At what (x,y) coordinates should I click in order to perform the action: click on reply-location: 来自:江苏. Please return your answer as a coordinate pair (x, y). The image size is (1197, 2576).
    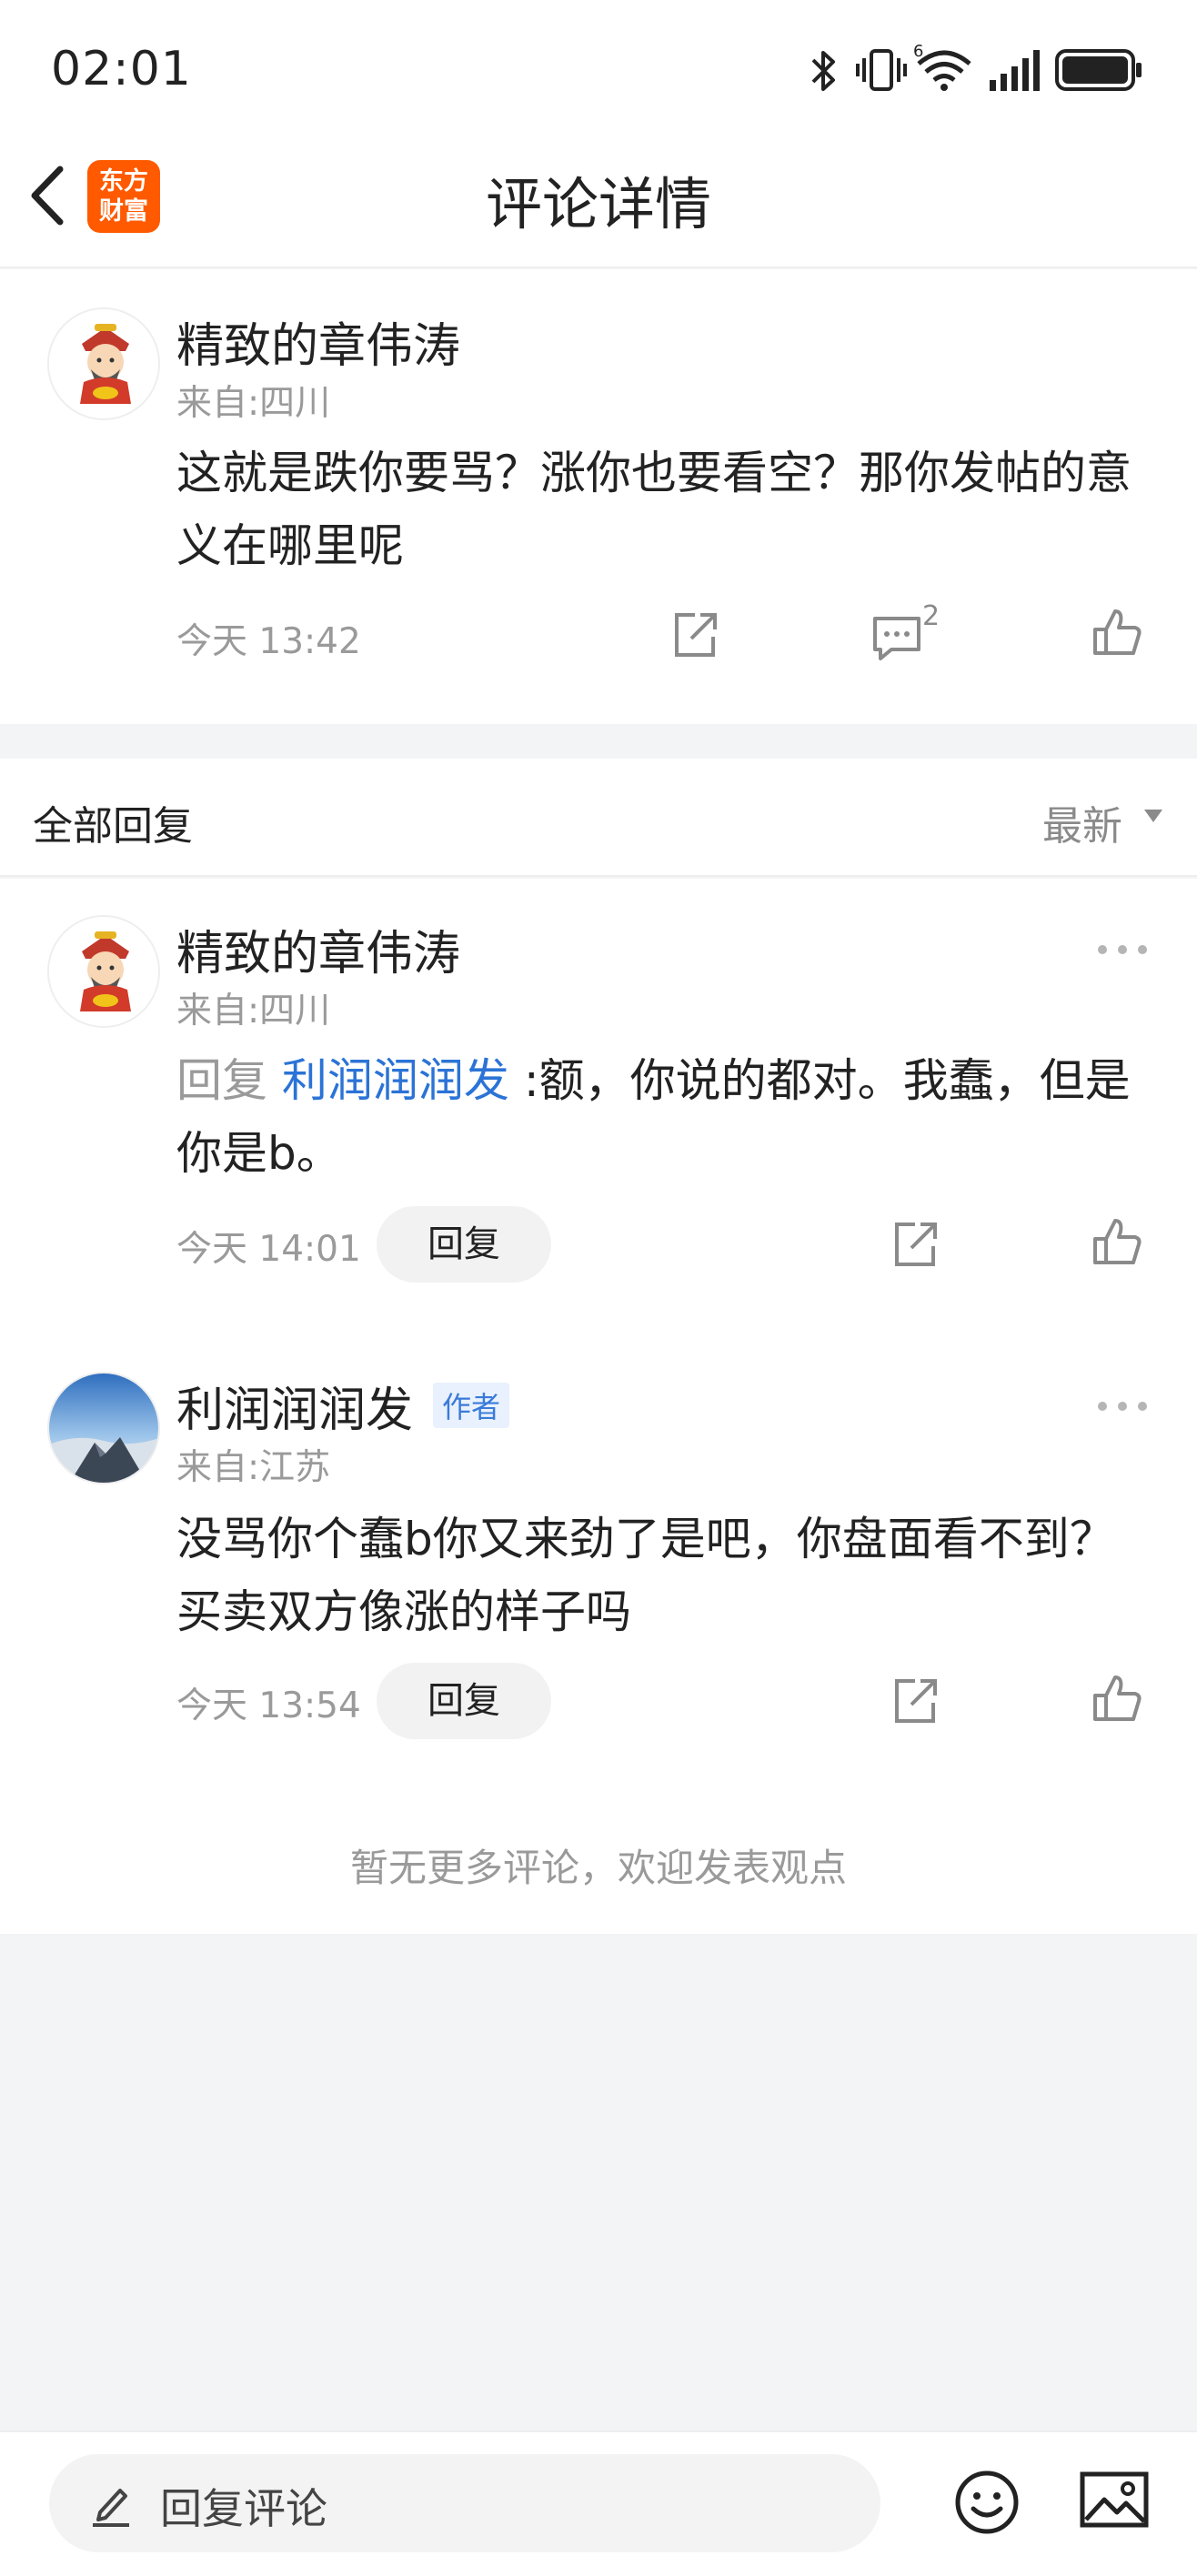
    Looking at the image, I should click on (253, 1467).